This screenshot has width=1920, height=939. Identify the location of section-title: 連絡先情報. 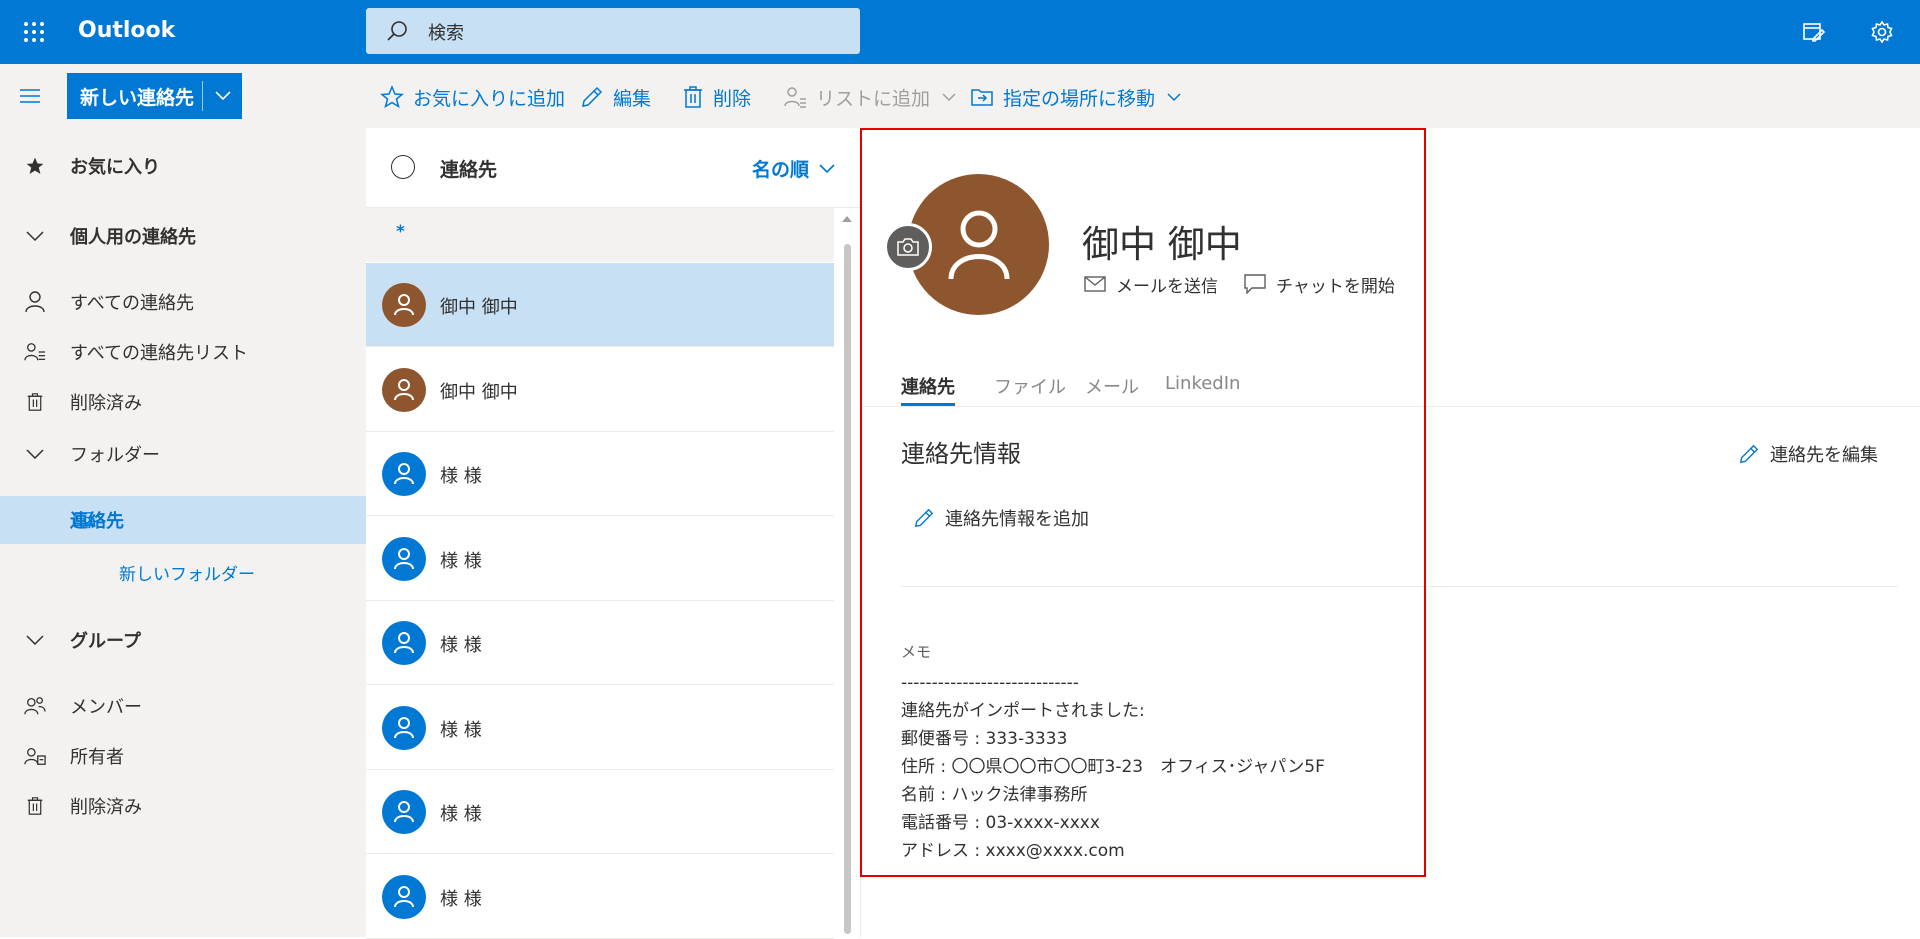
(961, 454).